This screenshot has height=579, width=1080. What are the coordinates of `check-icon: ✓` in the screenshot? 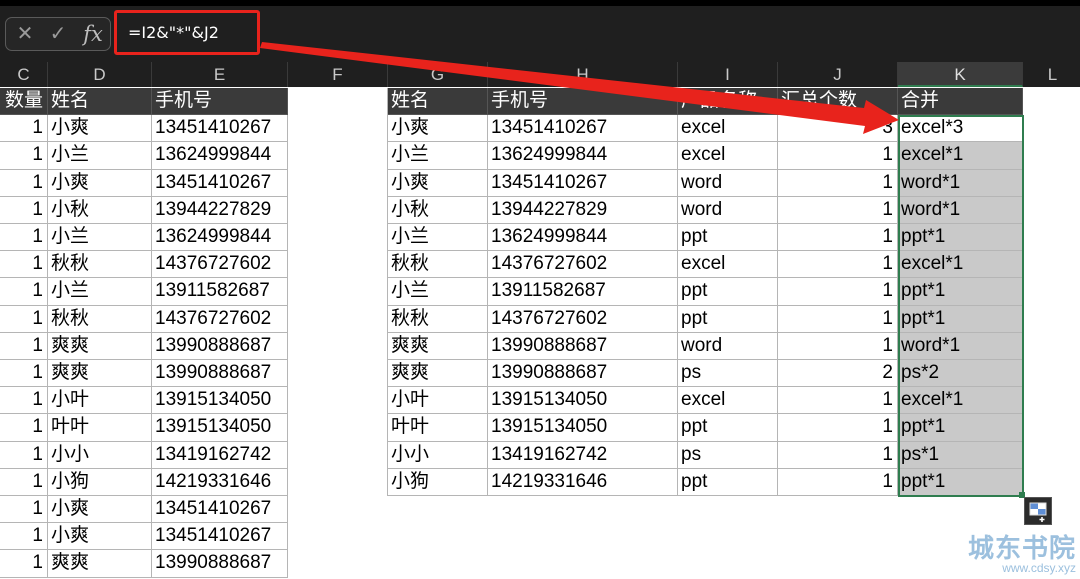 It's located at (58, 34).